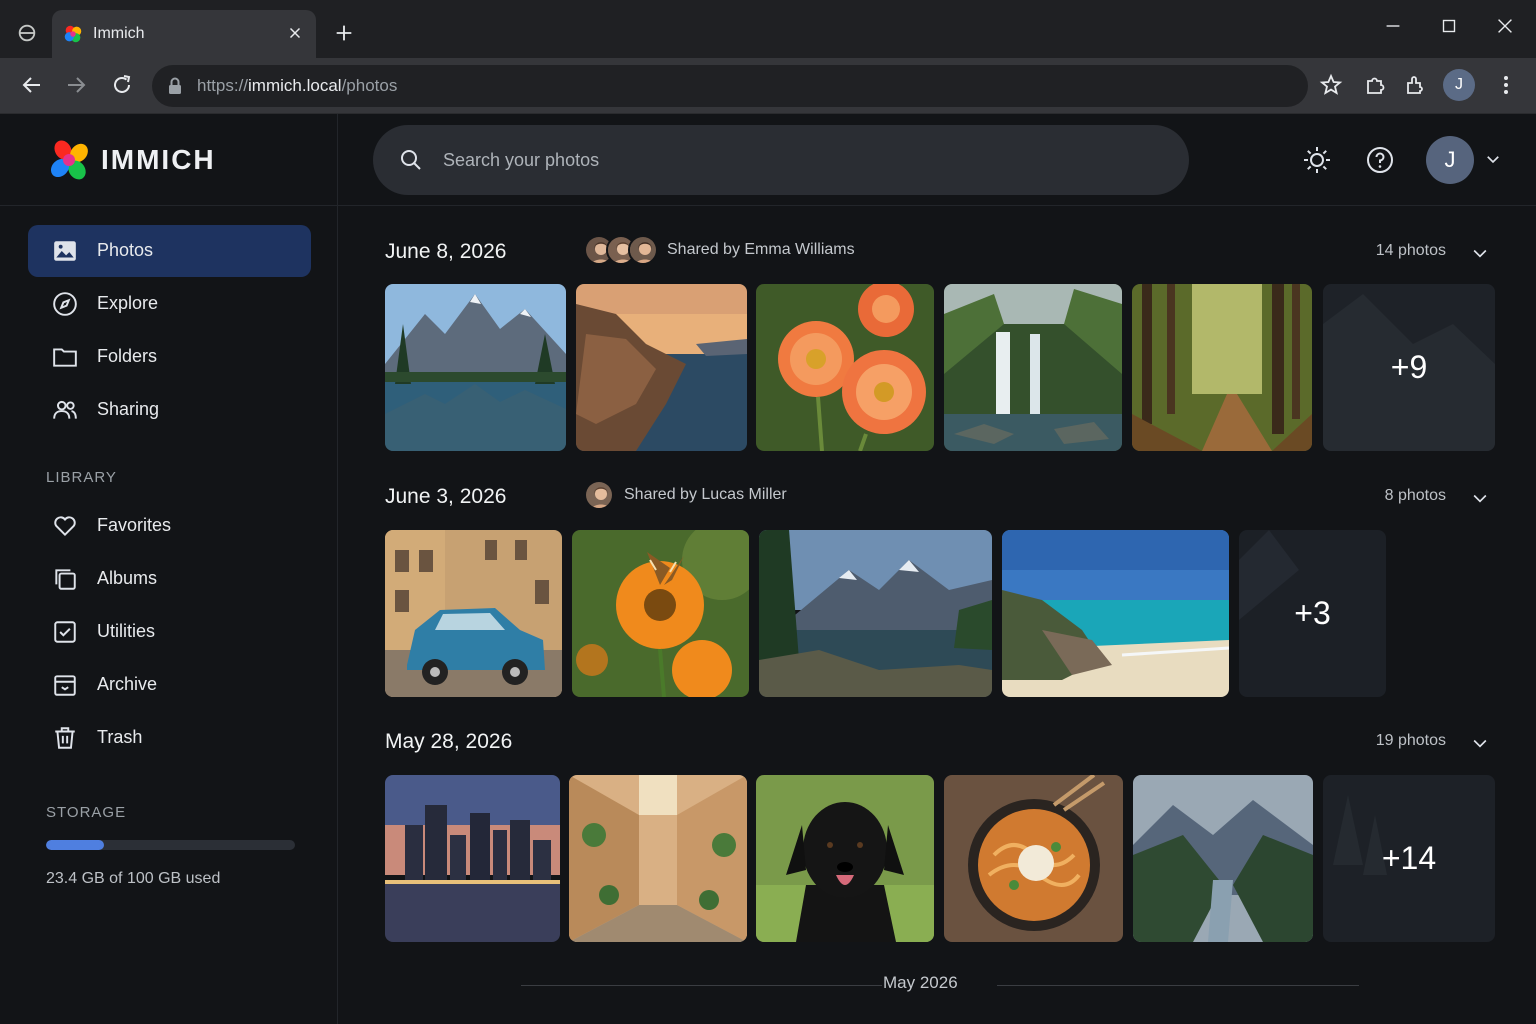 The image size is (1536, 1024). Describe the element at coordinates (1459, 85) in the screenshot. I see `browser-profile-avatar: J` at that location.